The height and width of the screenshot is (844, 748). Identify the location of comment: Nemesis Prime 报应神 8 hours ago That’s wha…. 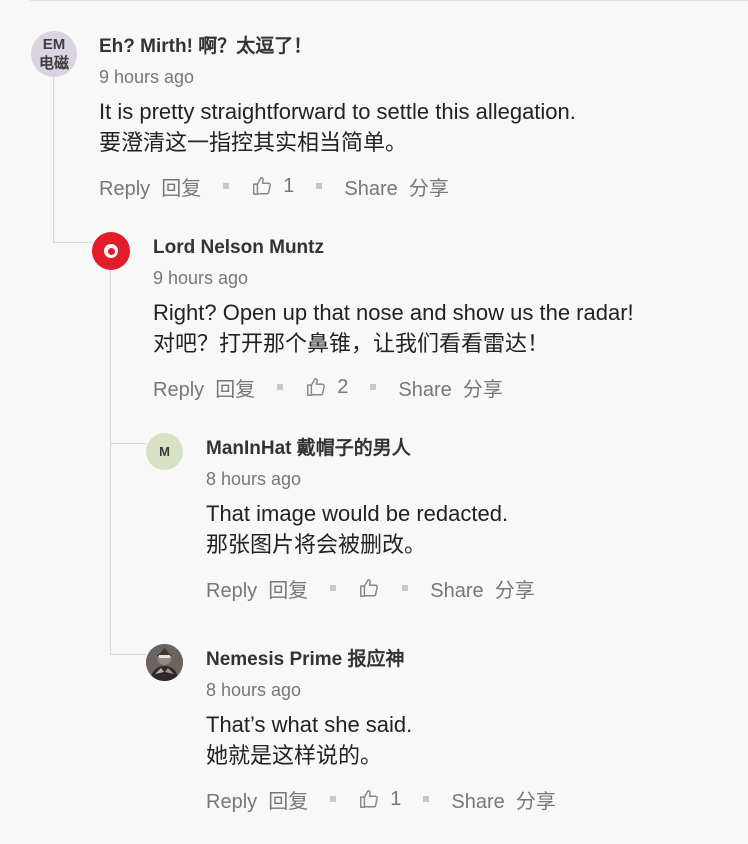
(381, 730).